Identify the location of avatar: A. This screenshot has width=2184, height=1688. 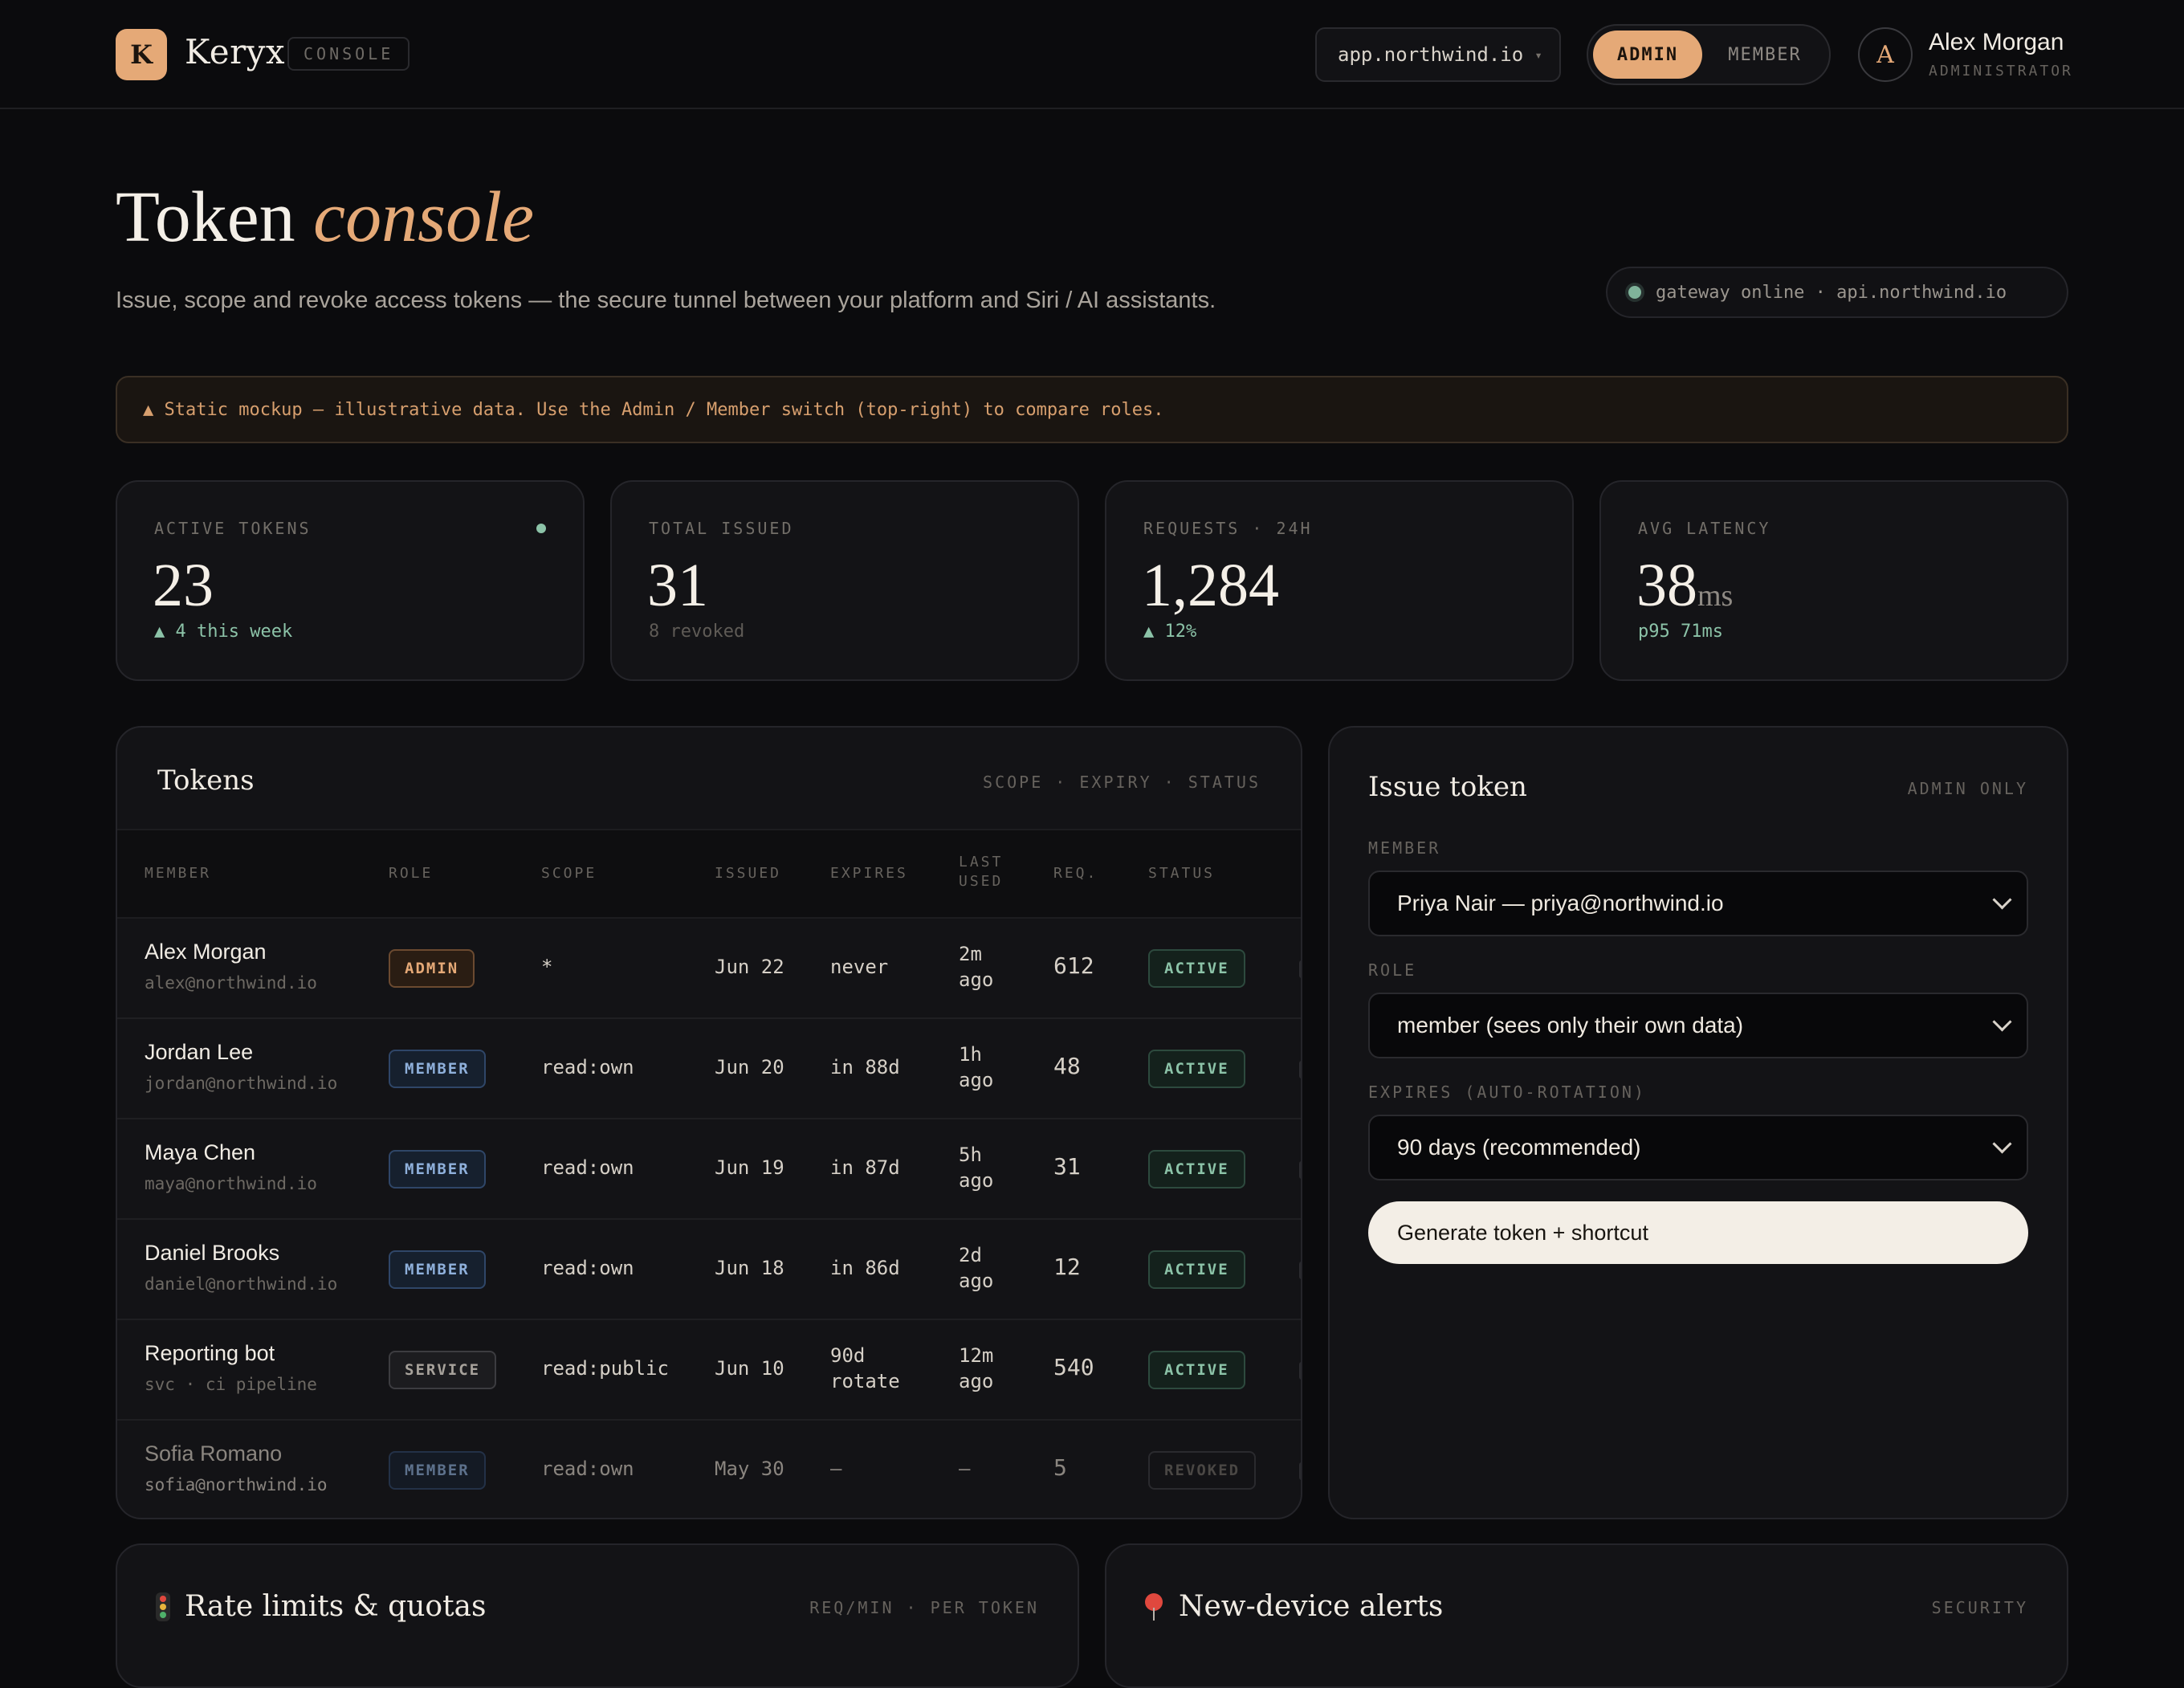
(1886, 54).